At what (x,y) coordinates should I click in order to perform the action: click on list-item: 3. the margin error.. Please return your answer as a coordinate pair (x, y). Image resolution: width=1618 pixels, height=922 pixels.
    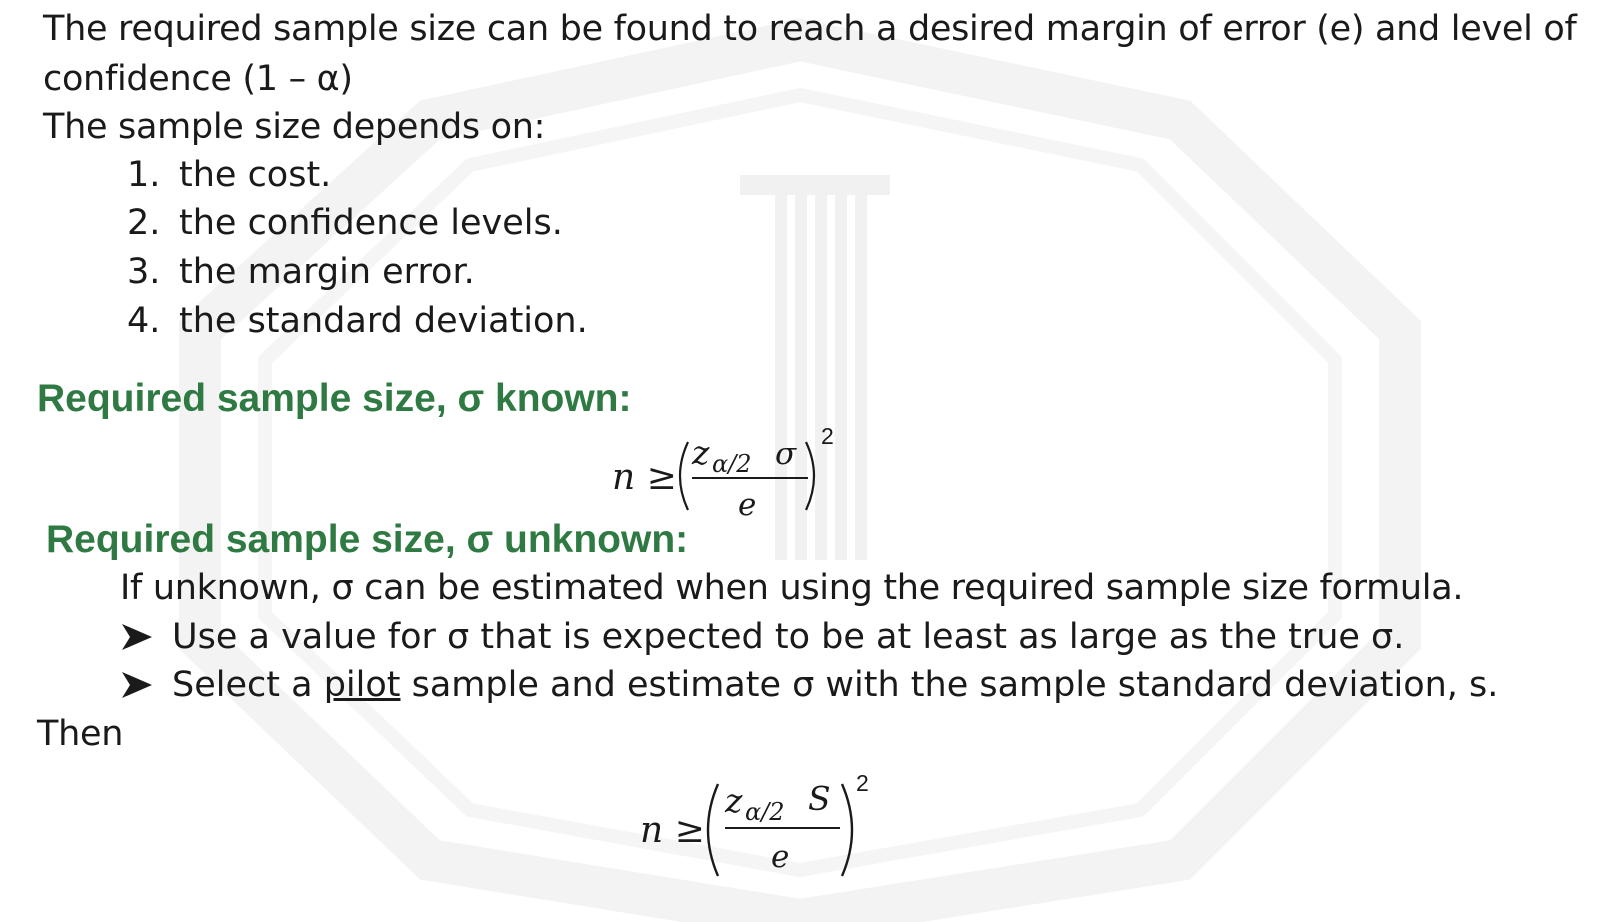
    Looking at the image, I should click on (301, 272).